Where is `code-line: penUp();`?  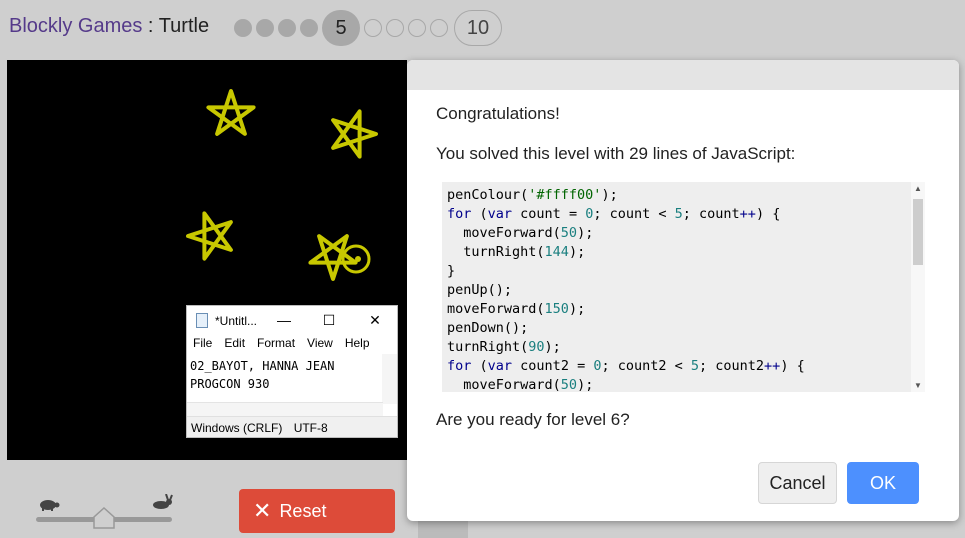
code-line: penUp(); is located at coordinates (480, 290).